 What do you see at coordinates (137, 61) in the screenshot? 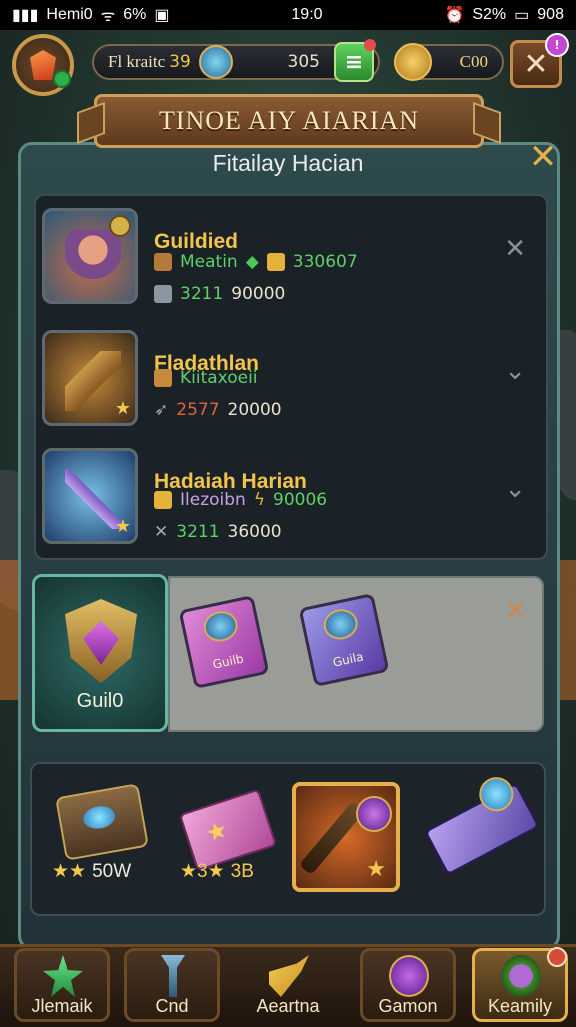
I see `player-label: Fl kraitc` at bounding box center [137, 61].